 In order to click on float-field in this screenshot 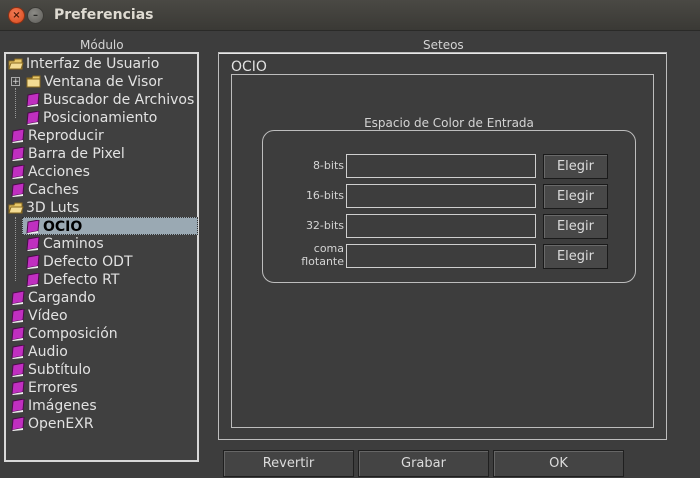, I will do `click(441, 256)`.